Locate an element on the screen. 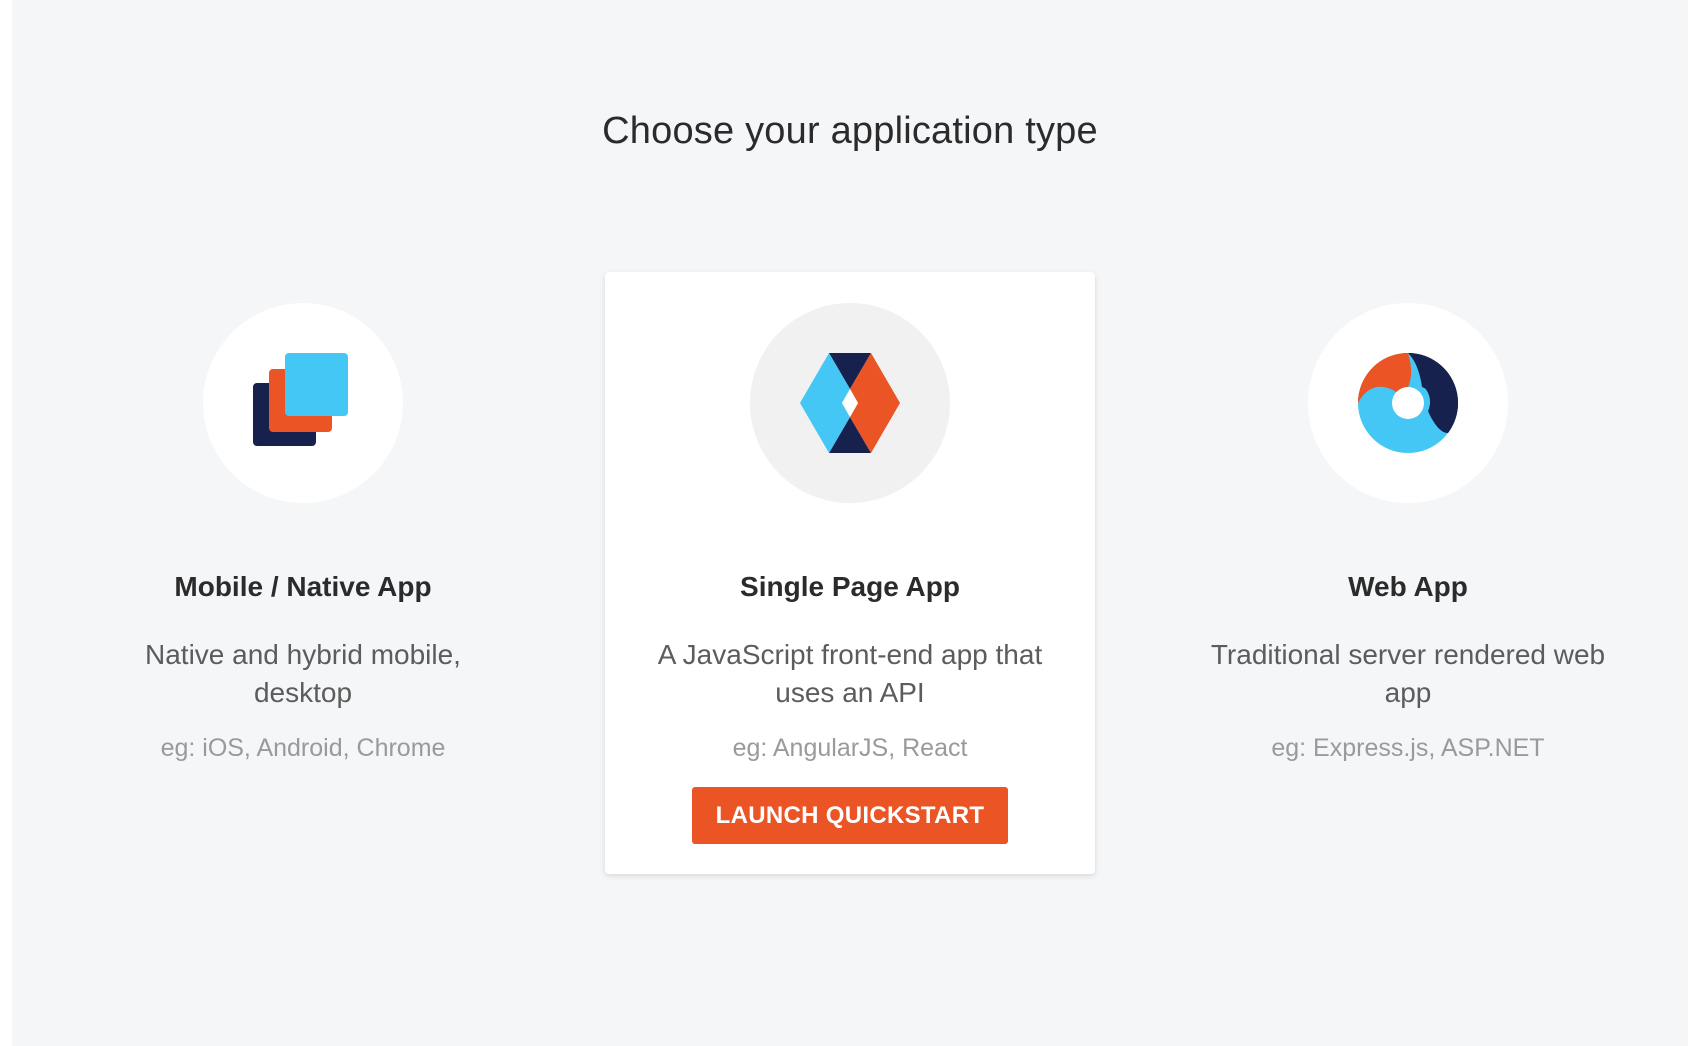  page-title: Choose your application type is located at coordinates (850, 131).